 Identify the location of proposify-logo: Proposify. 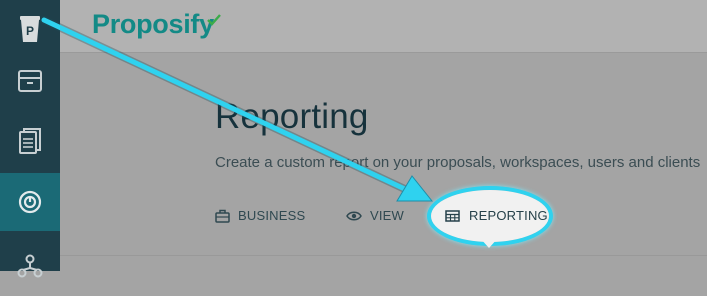
(156, 24).